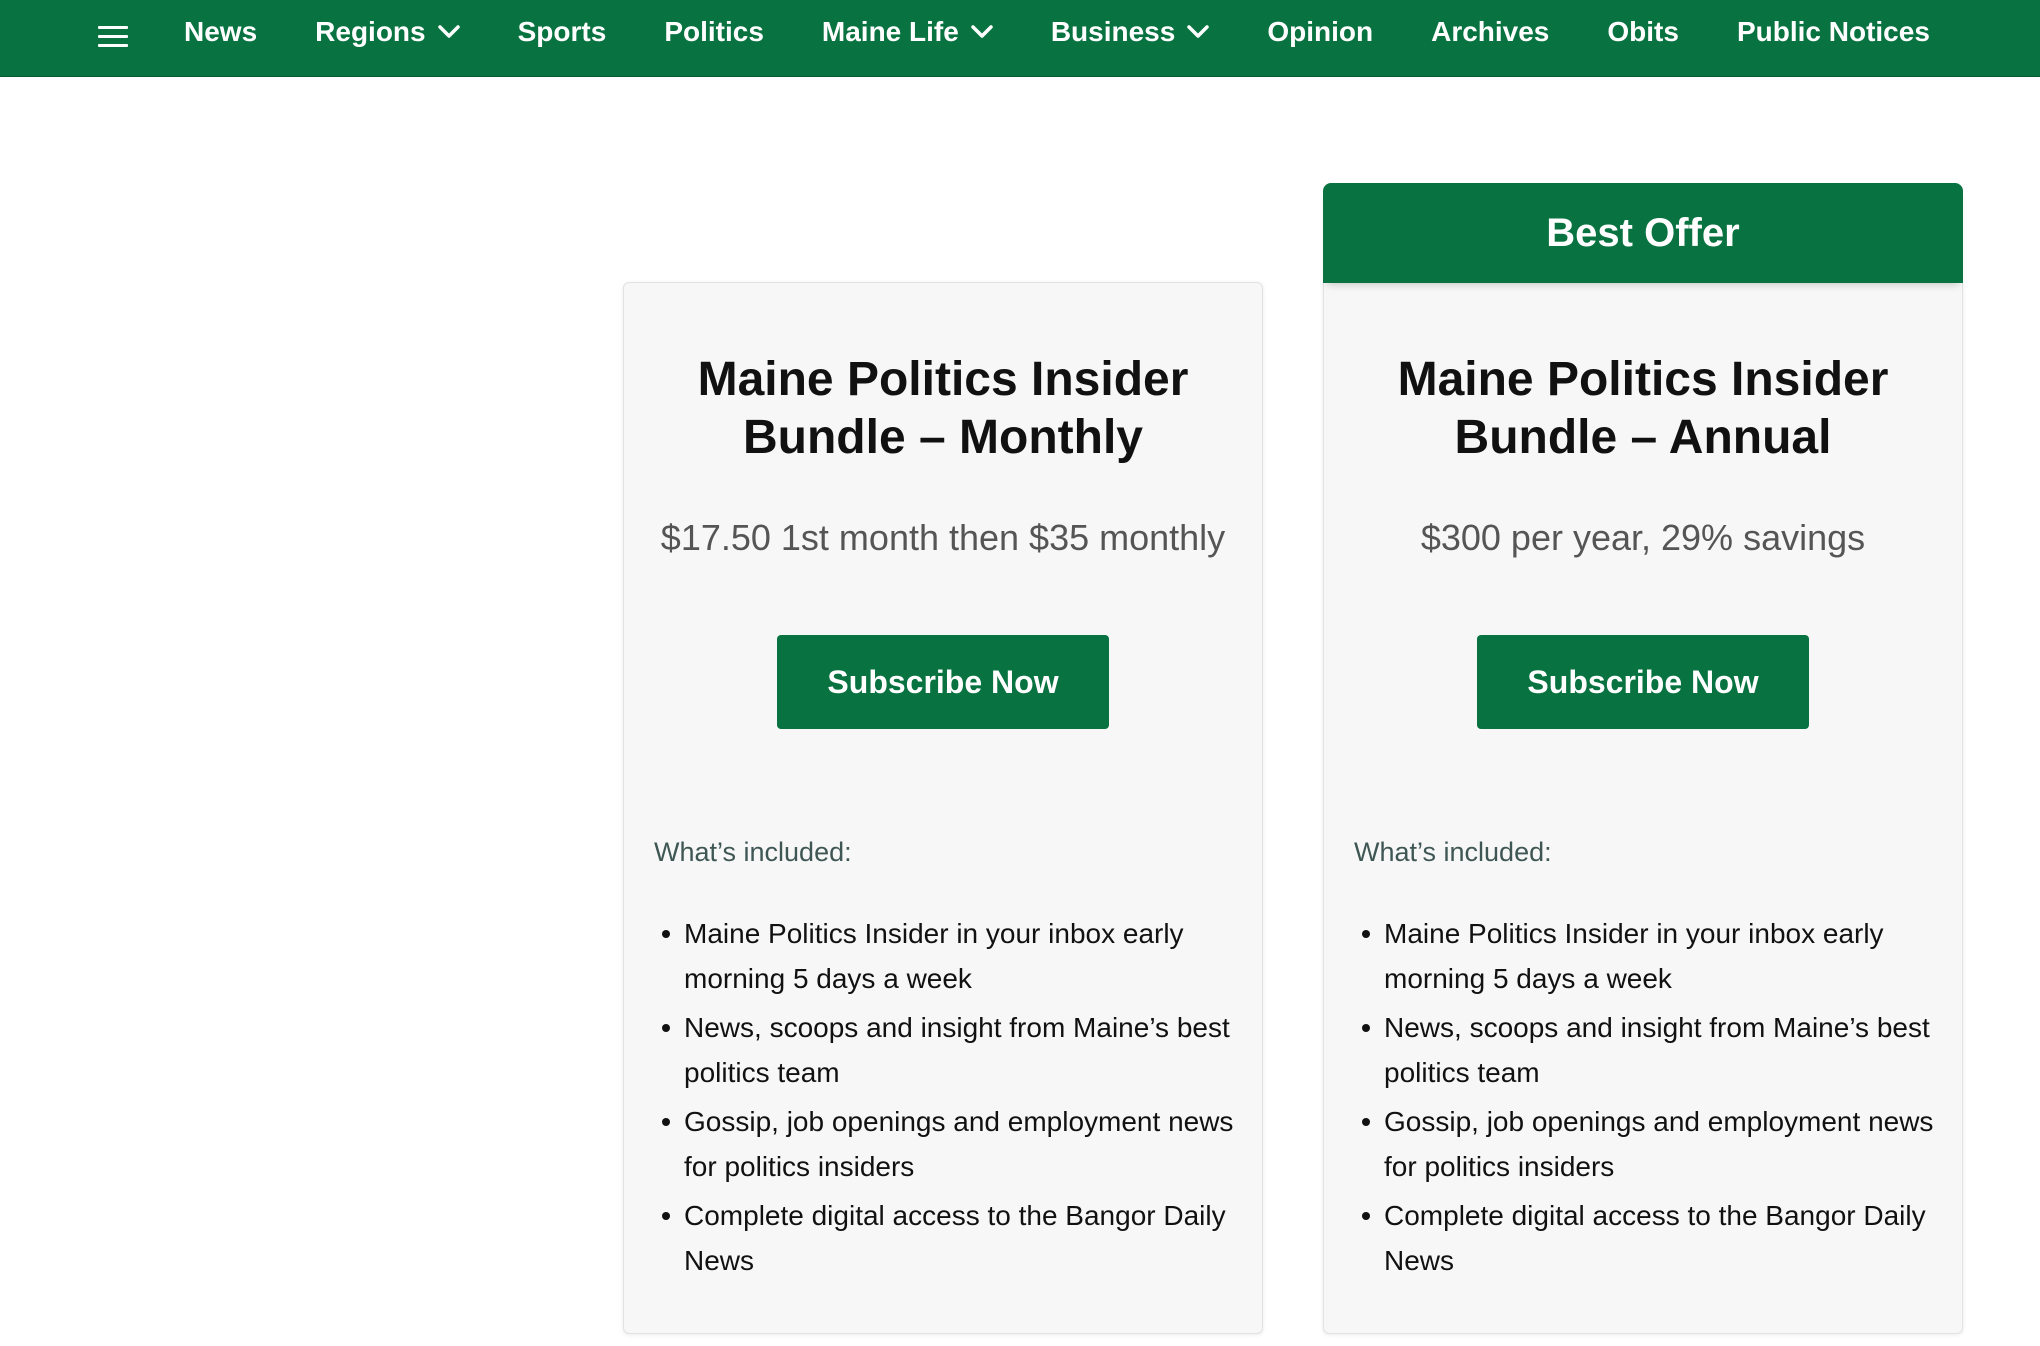 Image resolution: width=2040 pixels, height=1346 pixels. What do you see at coordinates (943, 409) in the screenshot?
I see `plan-title: Maine Politics Insider Bundle – Monthly` at bounding box center [943, 409].